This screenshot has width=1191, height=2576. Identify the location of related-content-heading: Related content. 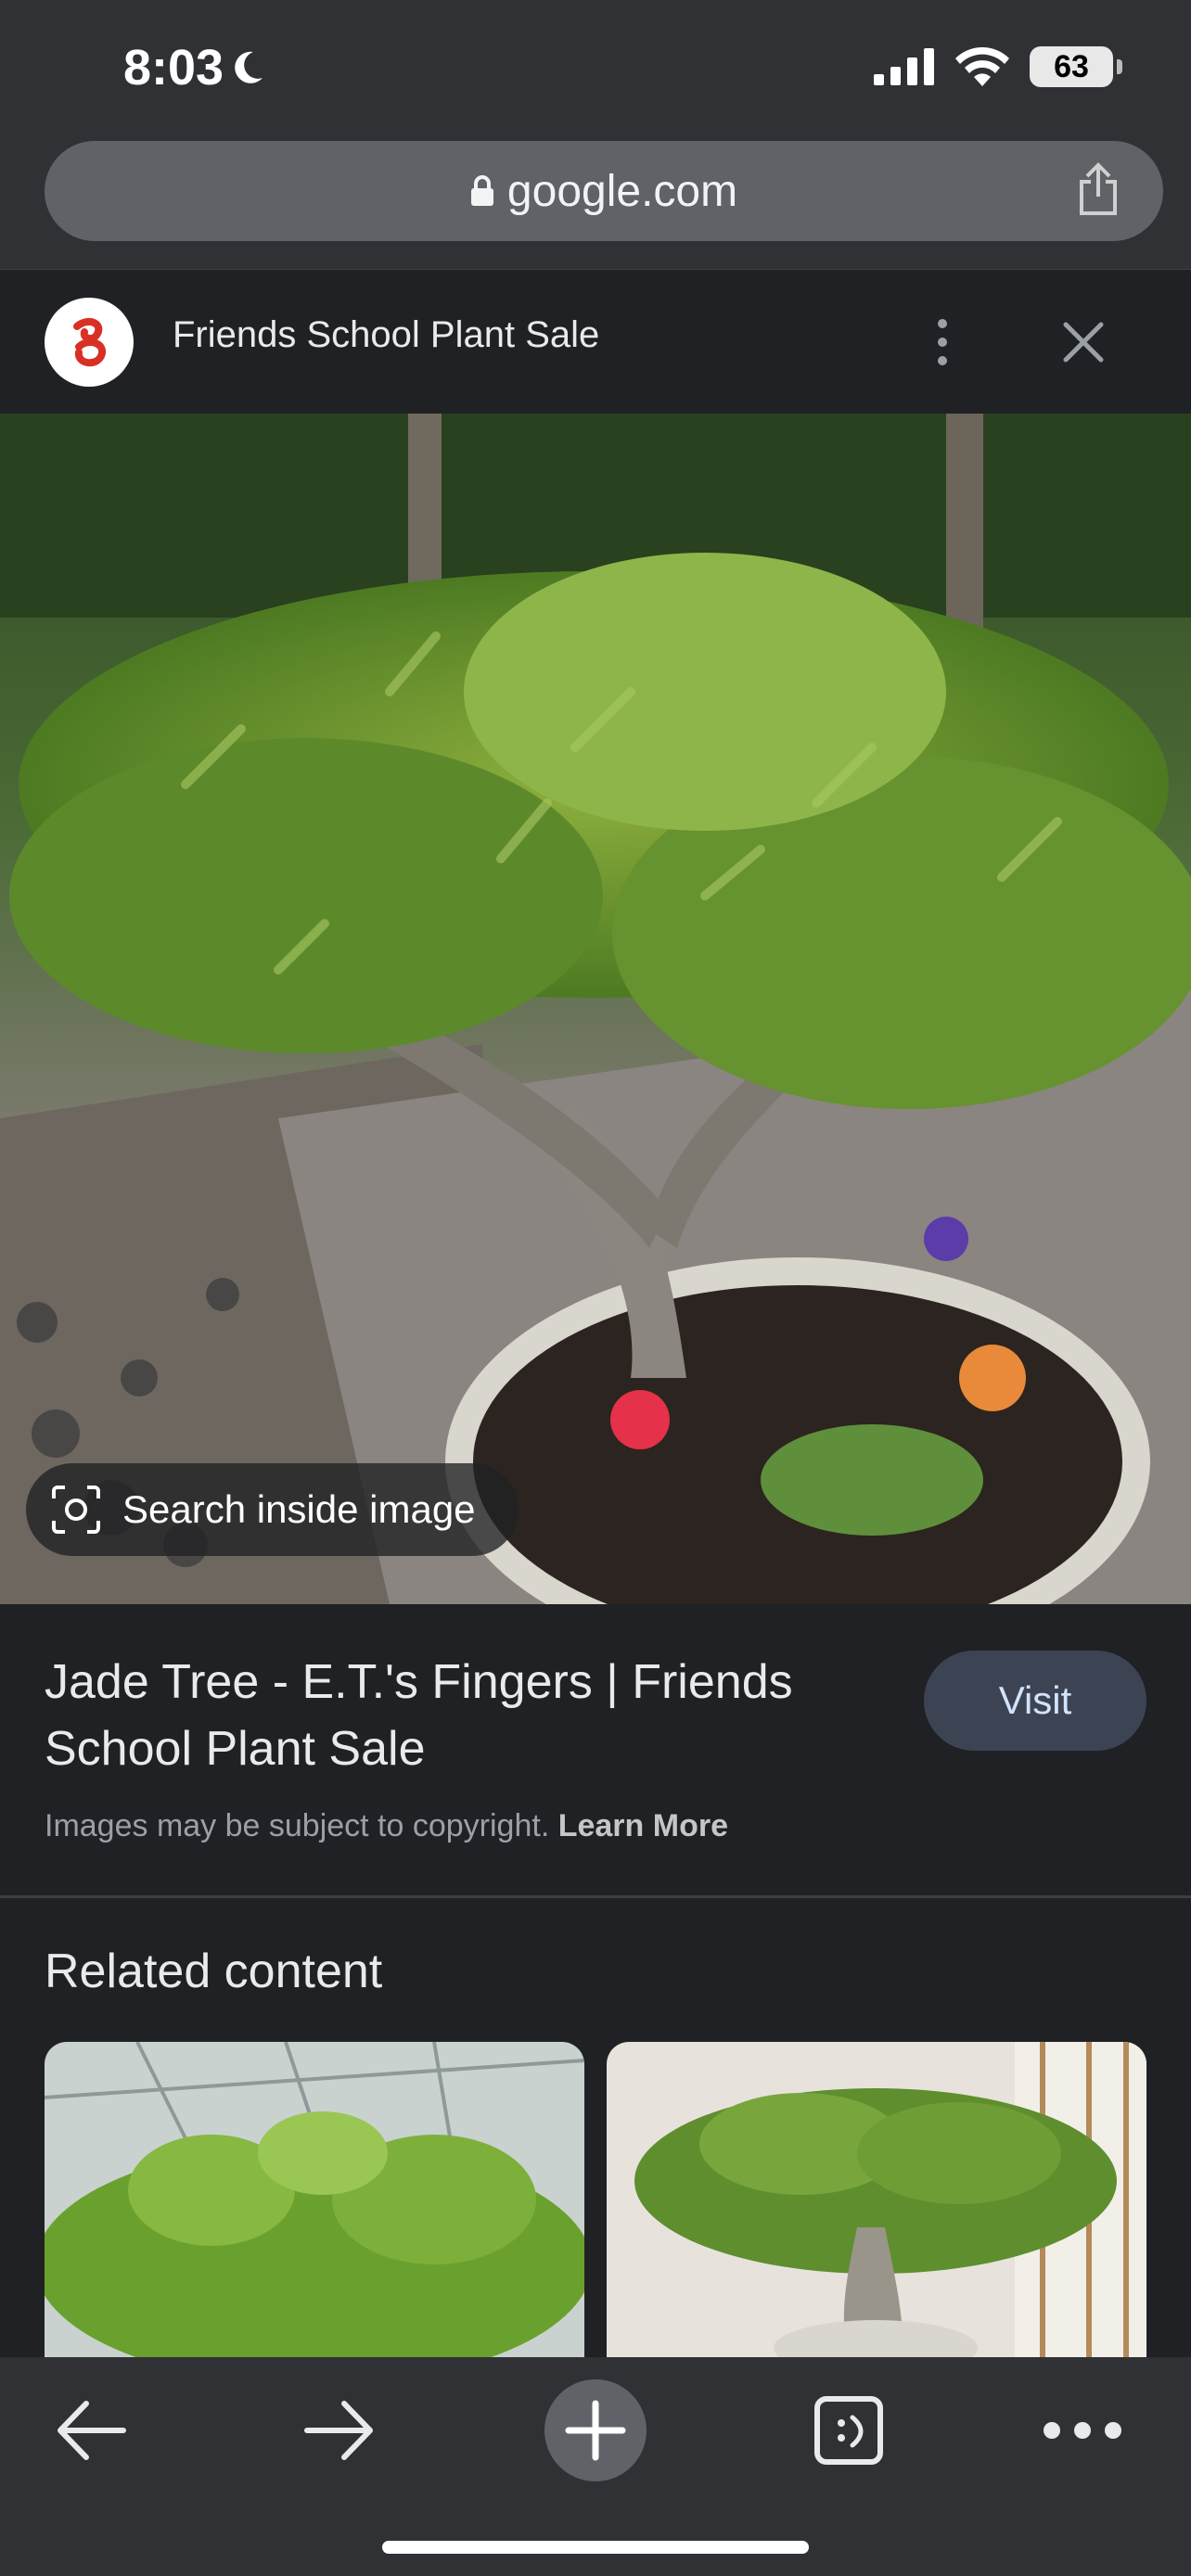
(214, 1971).